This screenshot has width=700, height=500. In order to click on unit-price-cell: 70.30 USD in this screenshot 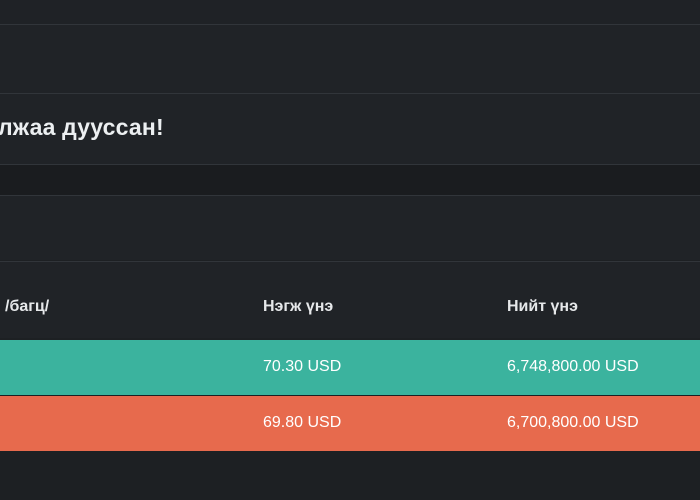, I will do `click(302, 366)`.